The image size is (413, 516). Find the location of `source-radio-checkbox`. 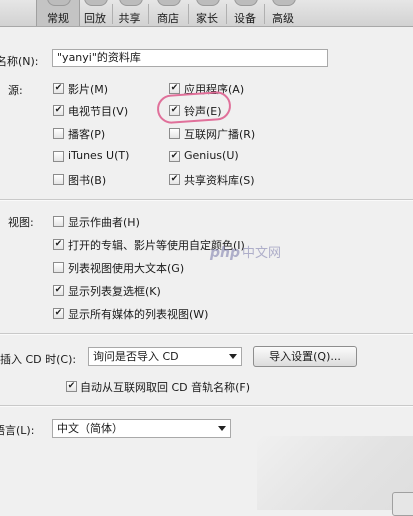

source-radio-checkbox is located at coordinates (174, 133).